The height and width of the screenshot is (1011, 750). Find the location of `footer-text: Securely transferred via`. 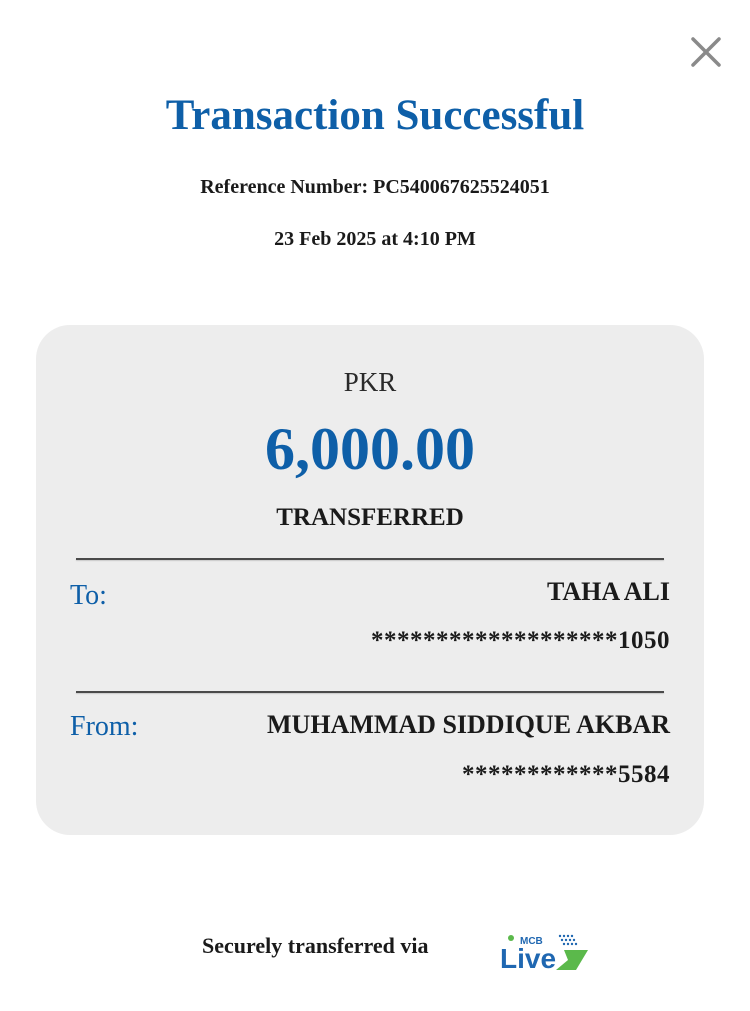

footer-text: Securely transferred via is located at coordinates (315, 945).